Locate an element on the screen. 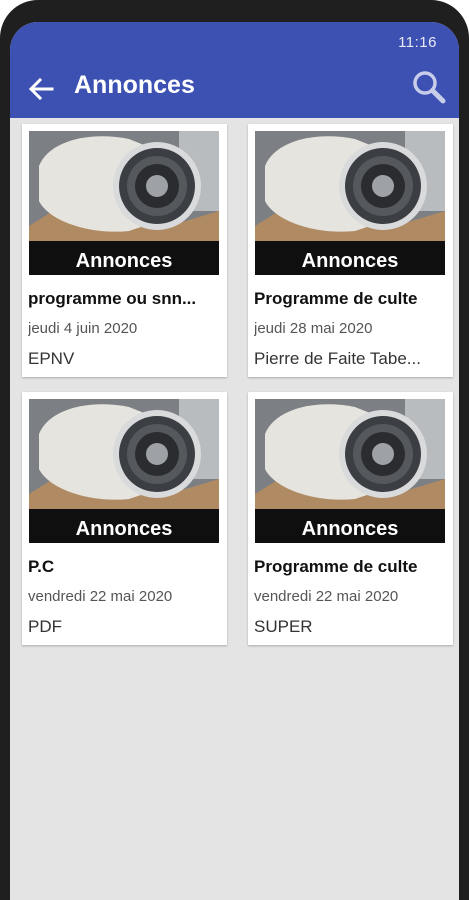 The width and height of the screenshot is (469, 900). page-title: Annonces is located at coordinates (134, 85).